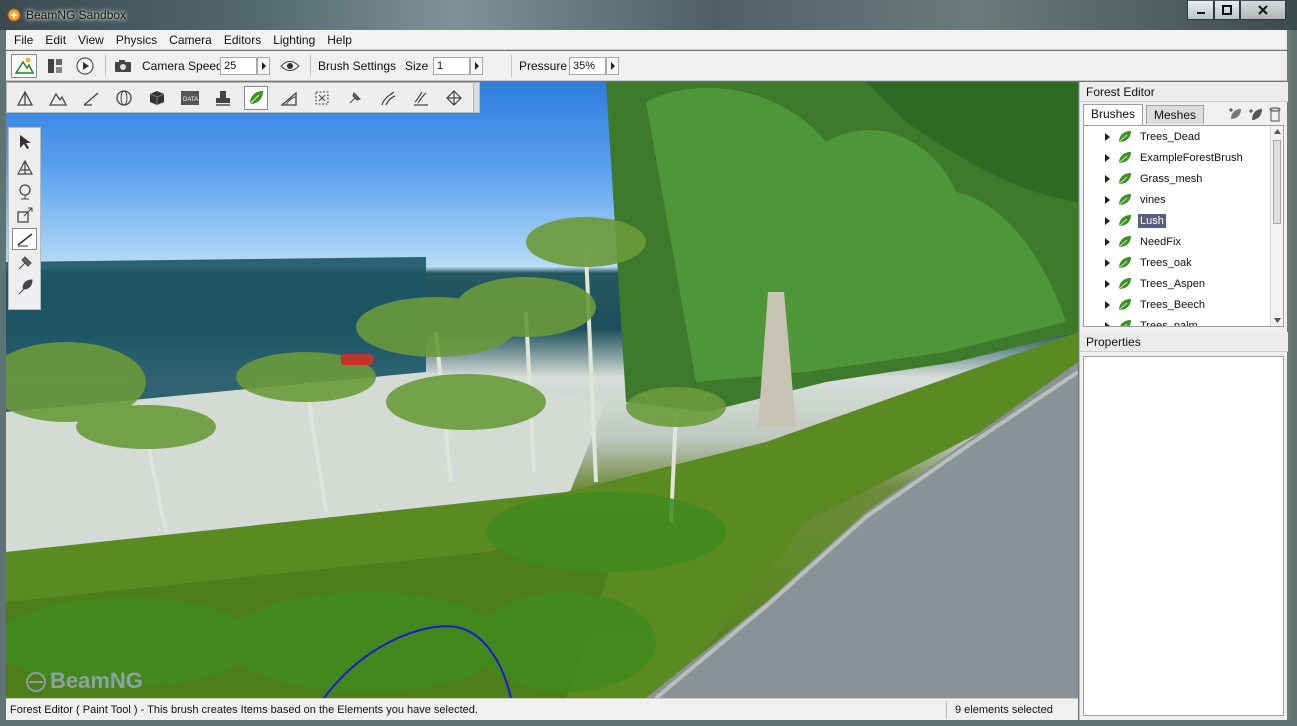 This screenshot has width=1297, height=726. I want to click on globe-icon, so click(124, 98).